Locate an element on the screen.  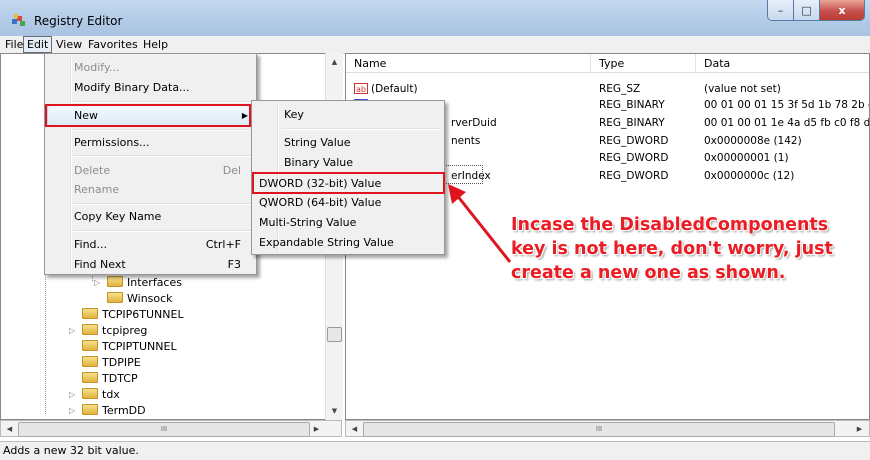
tree-item-label: TermDD is located at coordinates (124, 410).